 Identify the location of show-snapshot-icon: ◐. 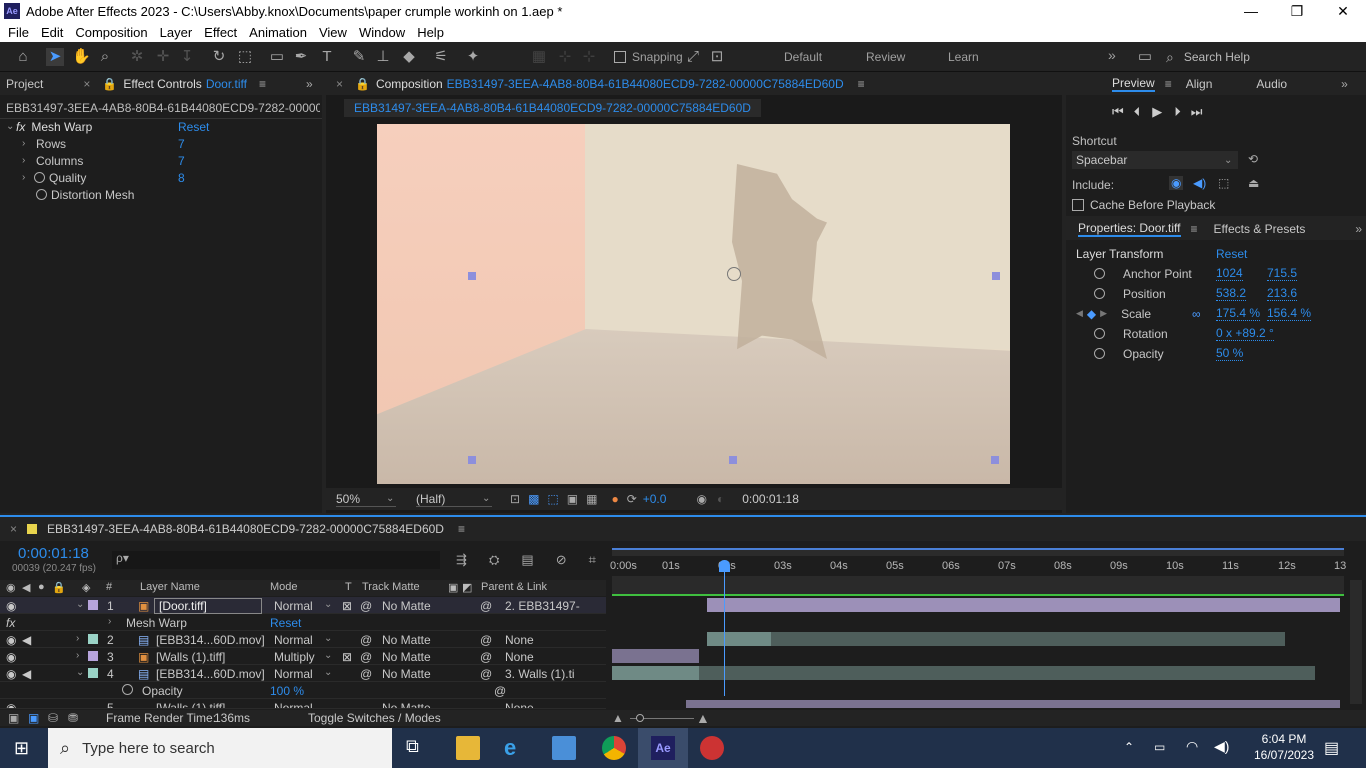
(720, 499).